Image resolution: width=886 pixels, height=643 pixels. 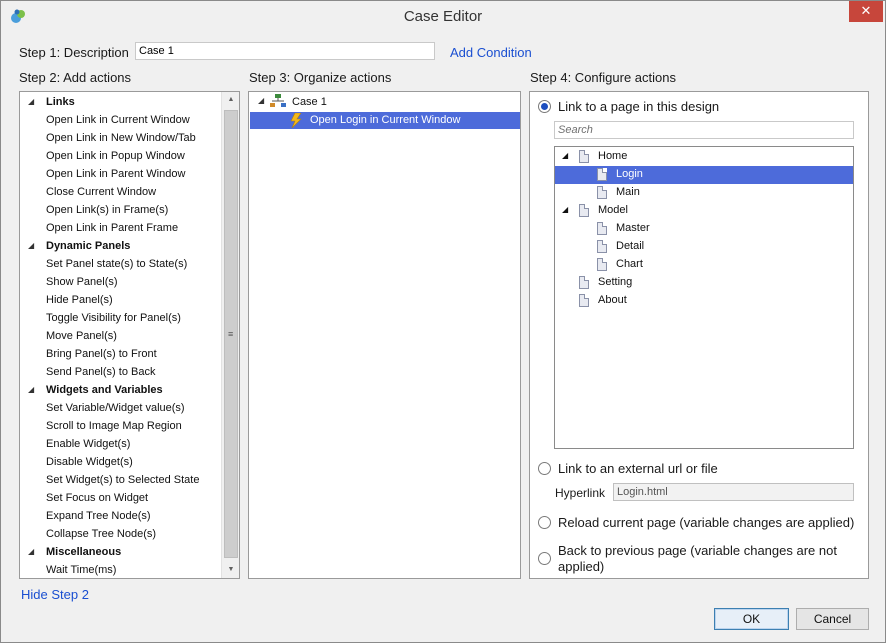 I want to click on scroll-down-arrow-icon: ▼, so click(x=231, y=570).